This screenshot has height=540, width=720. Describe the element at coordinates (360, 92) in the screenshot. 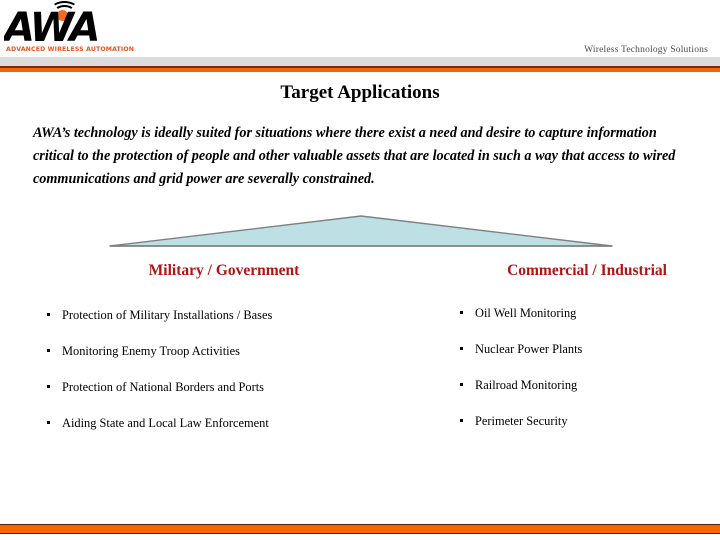

I see `page-title: Target Applications` at that location.